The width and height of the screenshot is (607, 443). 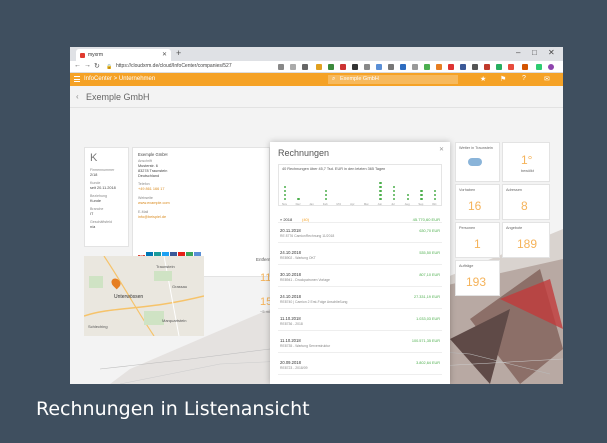 What do you see at coordinates (93, 227) in the screenshot?
I see `business-value: n/a` at bounding box center [93, 227].